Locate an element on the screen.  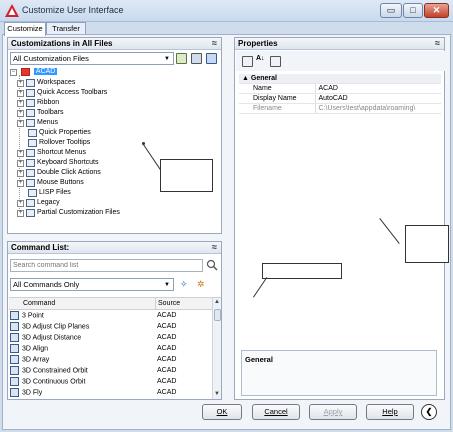
new-command-icon: ✧ is located at coordinates (184, 284).